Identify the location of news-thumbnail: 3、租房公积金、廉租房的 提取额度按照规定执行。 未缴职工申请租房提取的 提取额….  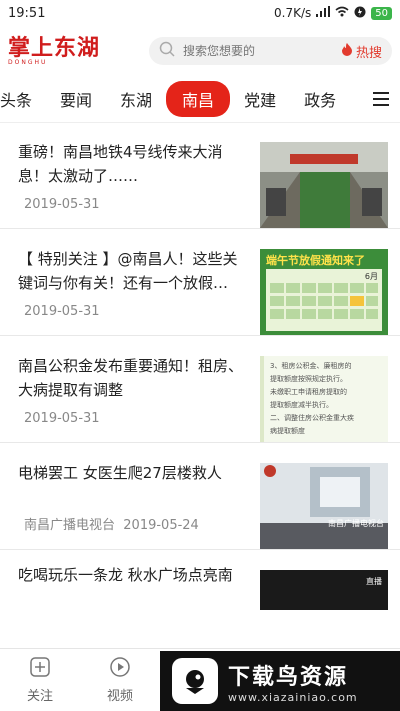
(324, 399).